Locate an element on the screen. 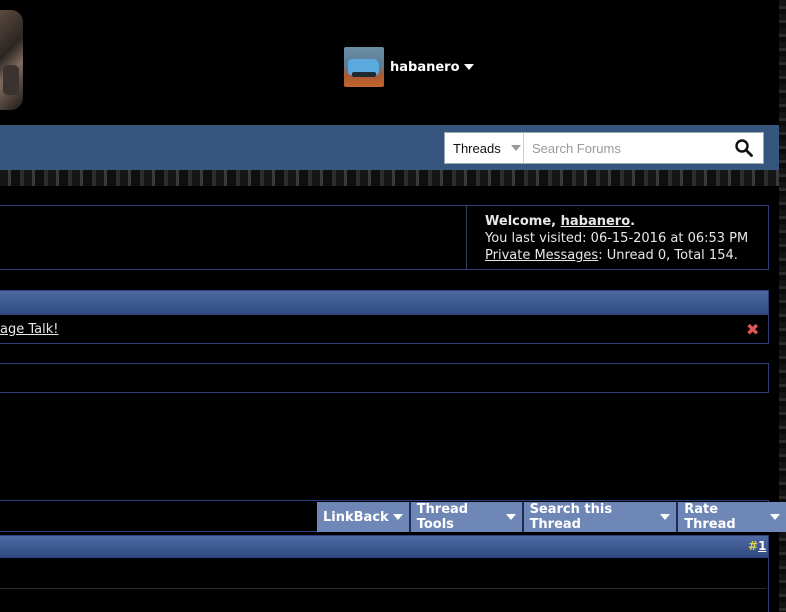 The image size is (786, 612). pm-line: Private Messages: Unread 0, Total 154. is located at coordinates (616, 255).